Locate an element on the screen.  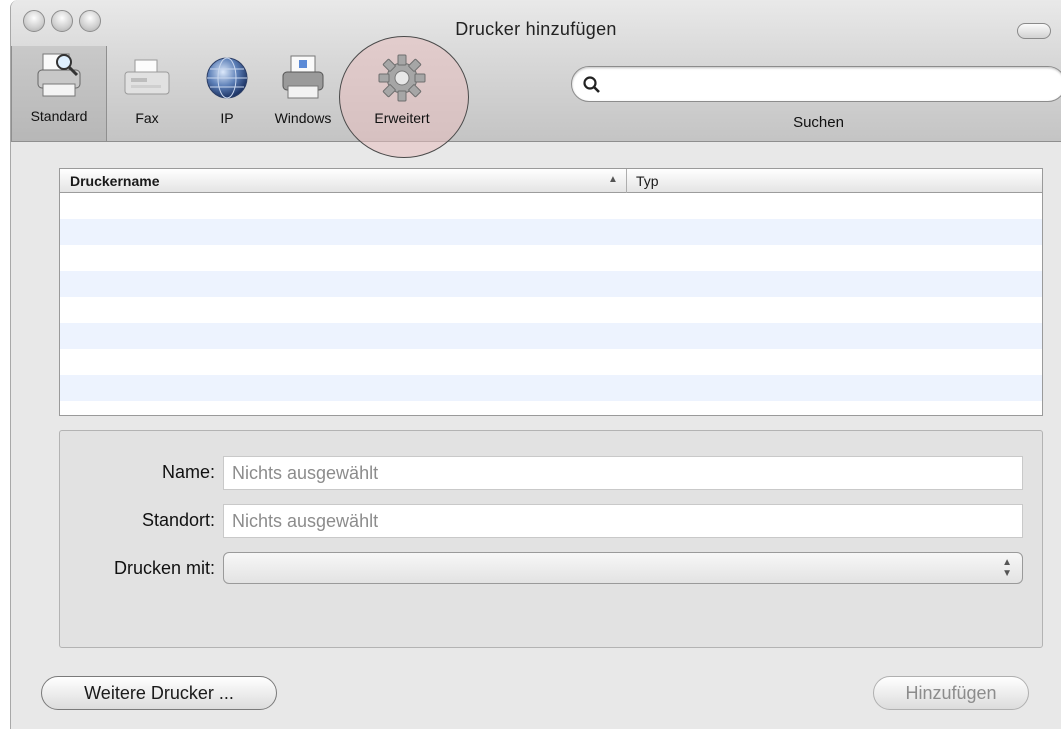
toolbar-label-windows: Windows is located at coordinates (303, 118).